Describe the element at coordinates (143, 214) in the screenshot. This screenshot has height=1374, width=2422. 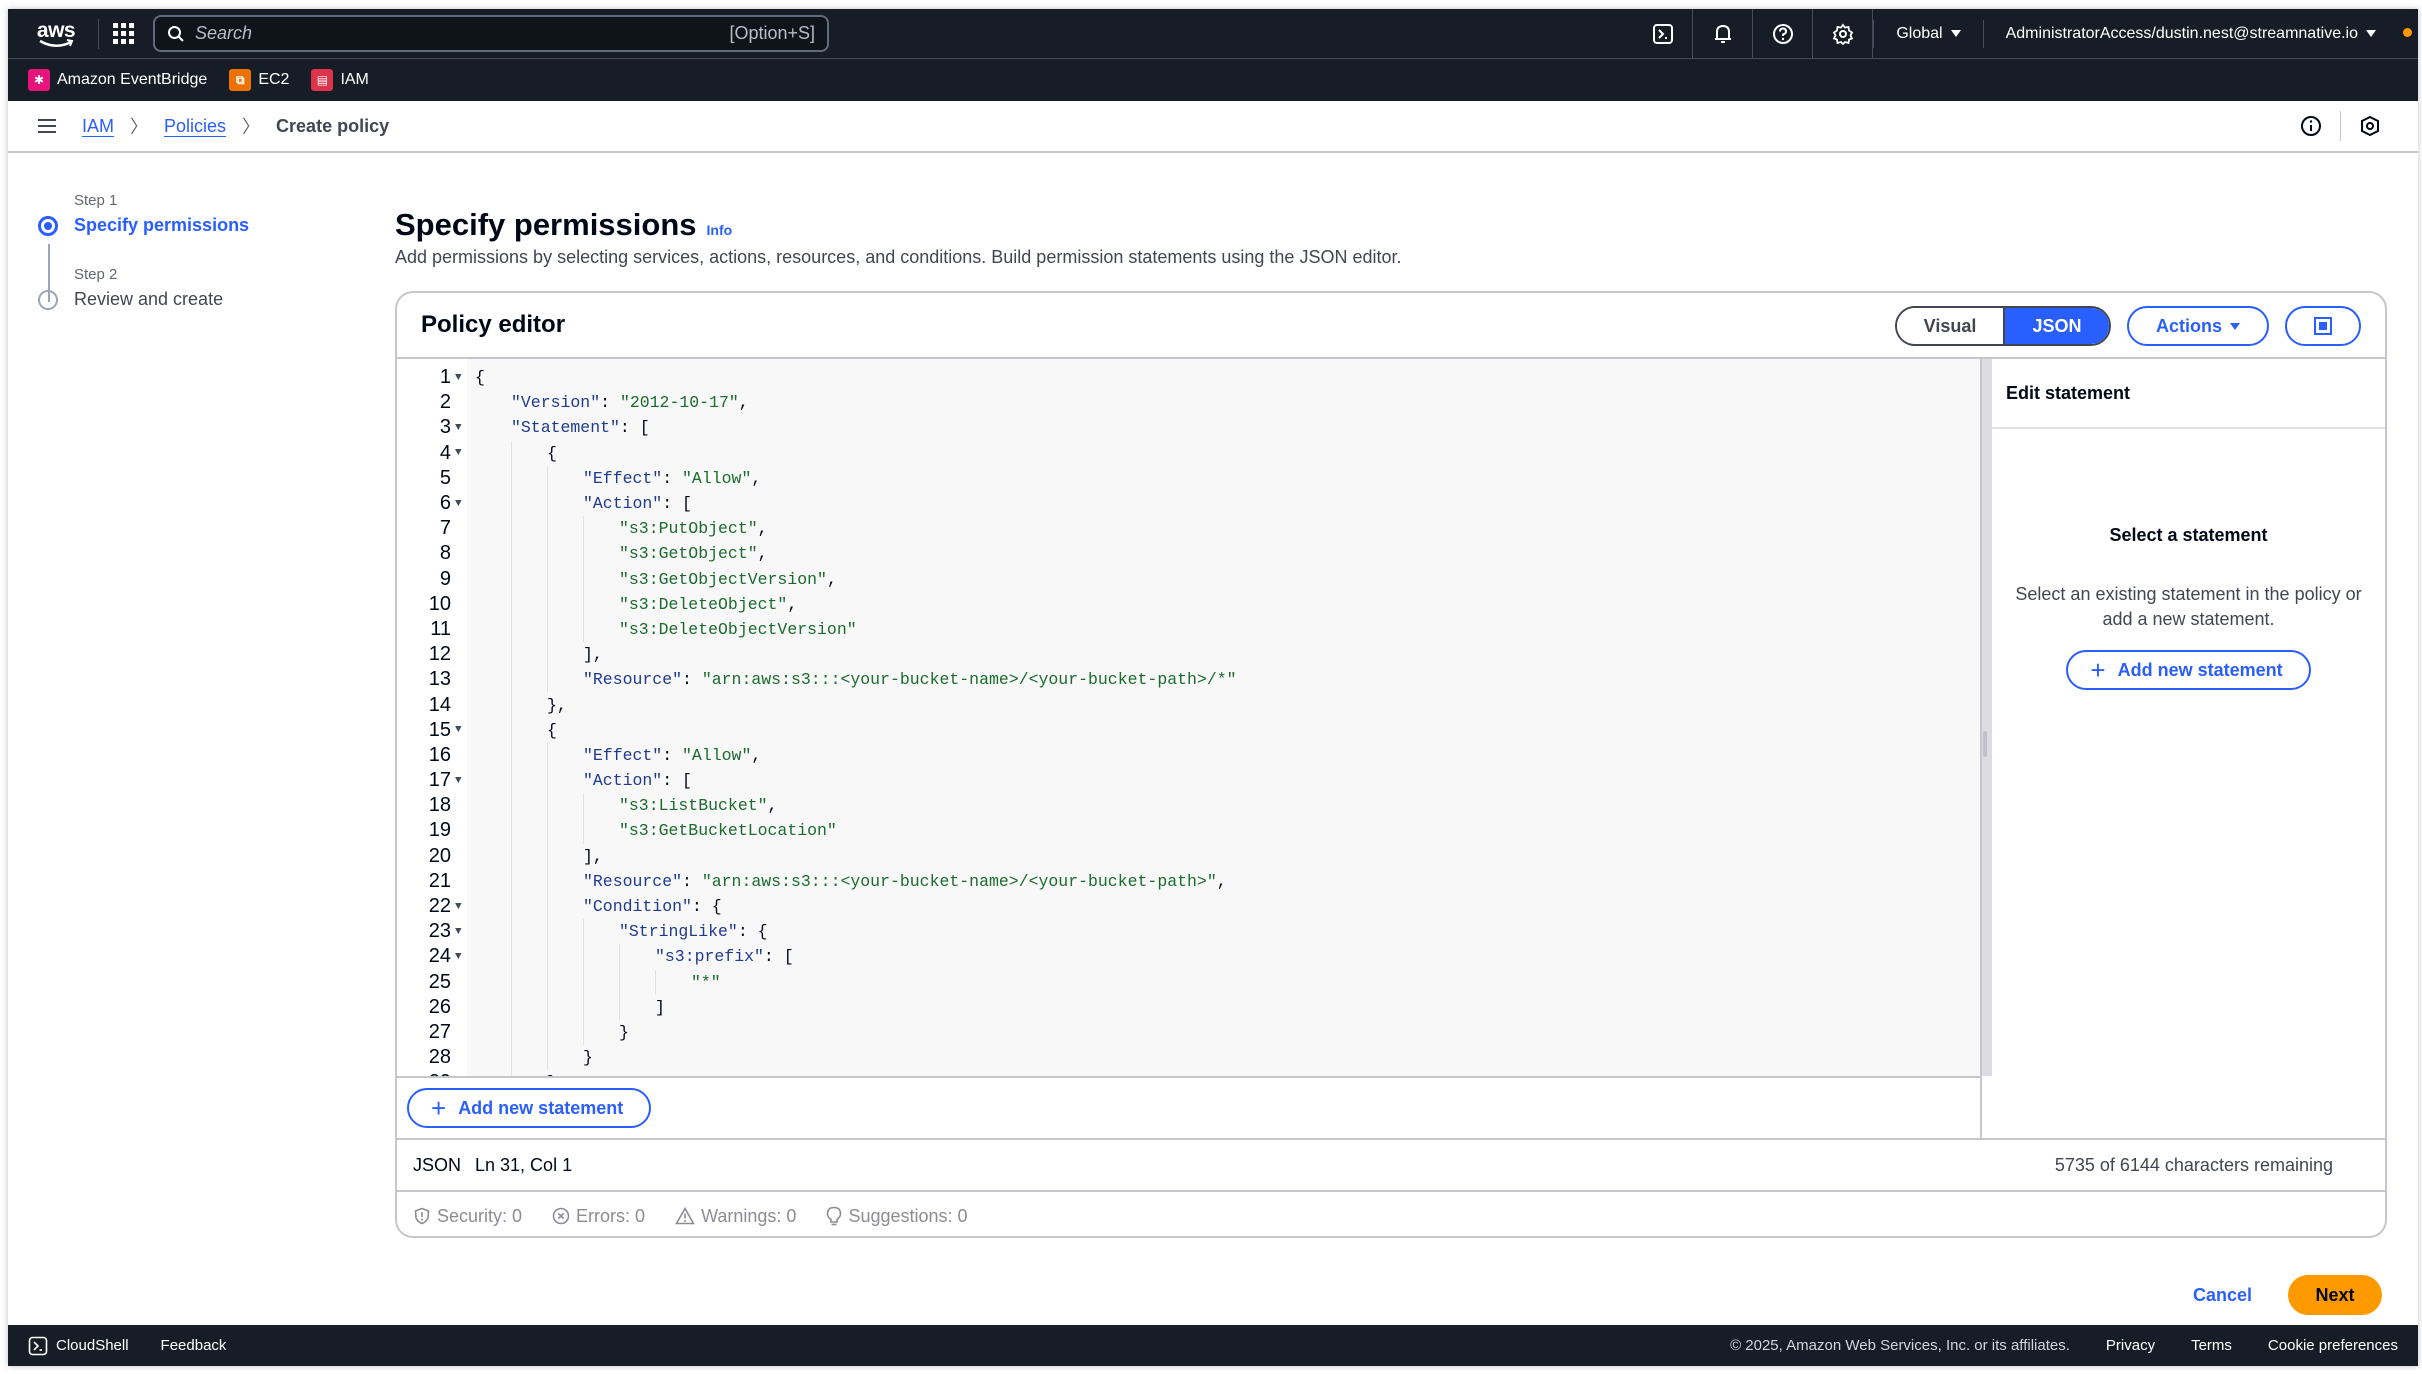
I see `step-1: Step 1 Specify permissions` at that location.